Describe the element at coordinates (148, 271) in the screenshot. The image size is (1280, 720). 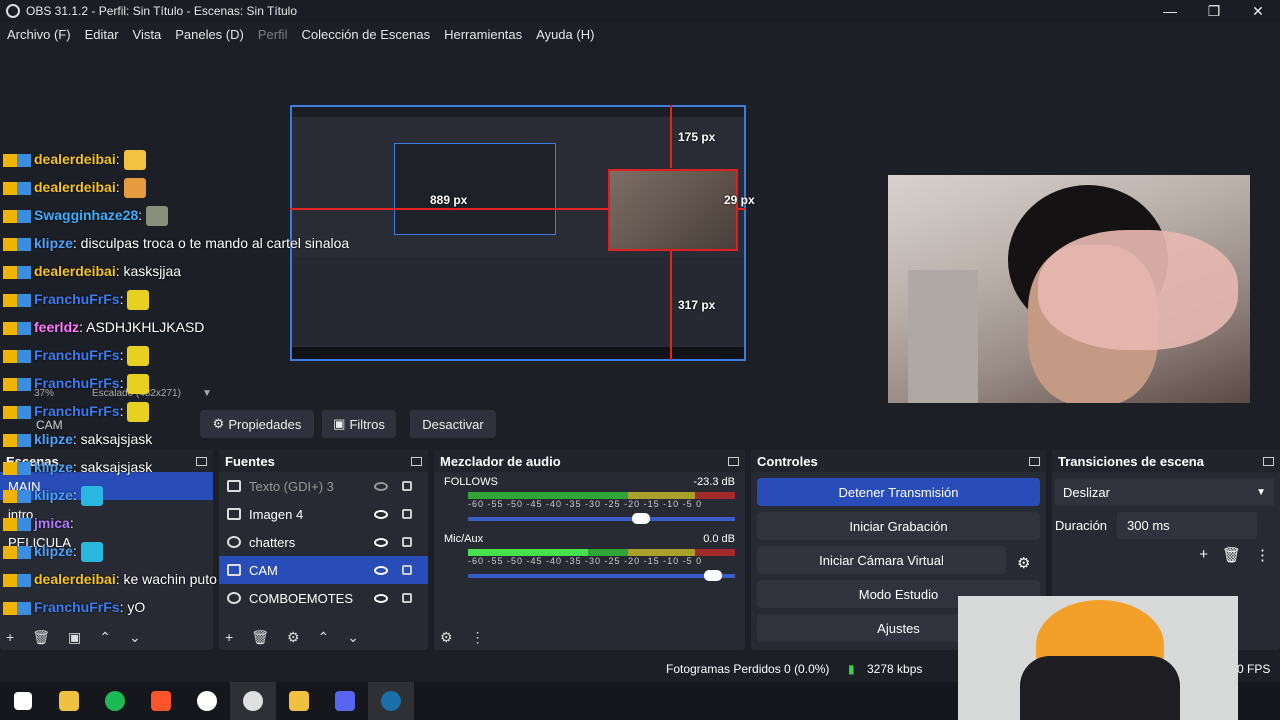
I see `chat-text: : kasksjjaa` at that location.